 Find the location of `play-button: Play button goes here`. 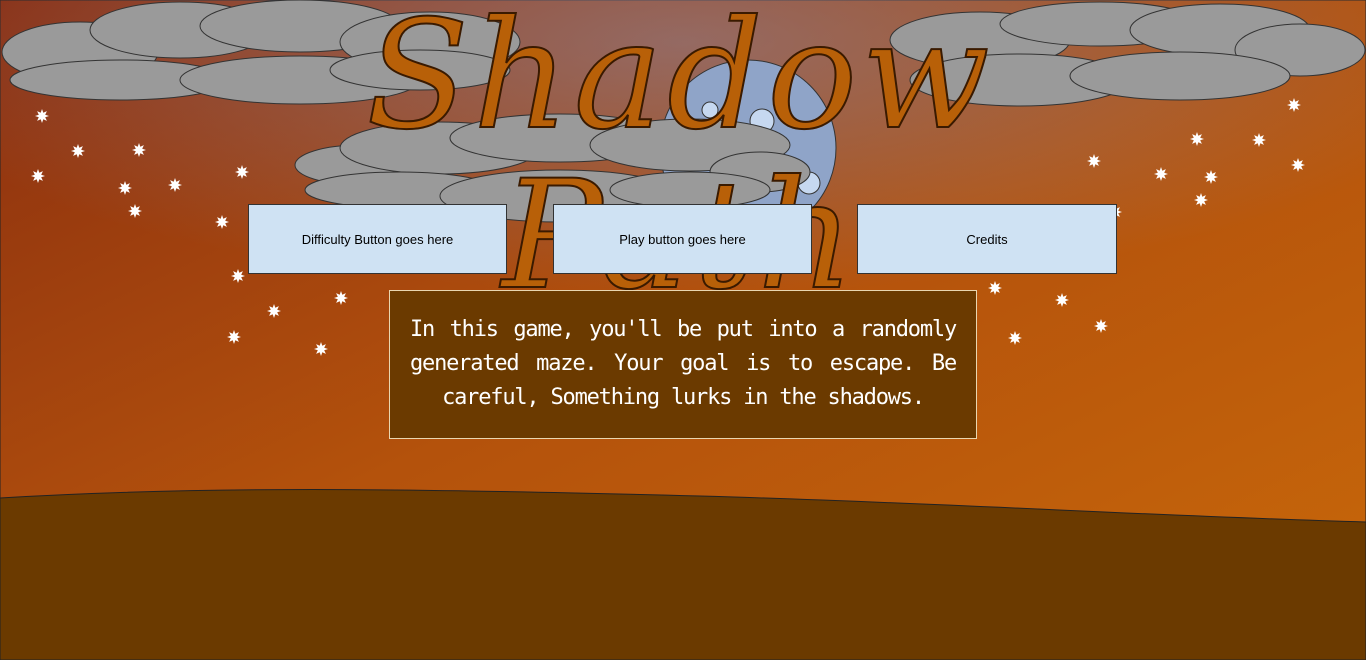

play-button: Play button goes here is located at coordinates (682, 239).